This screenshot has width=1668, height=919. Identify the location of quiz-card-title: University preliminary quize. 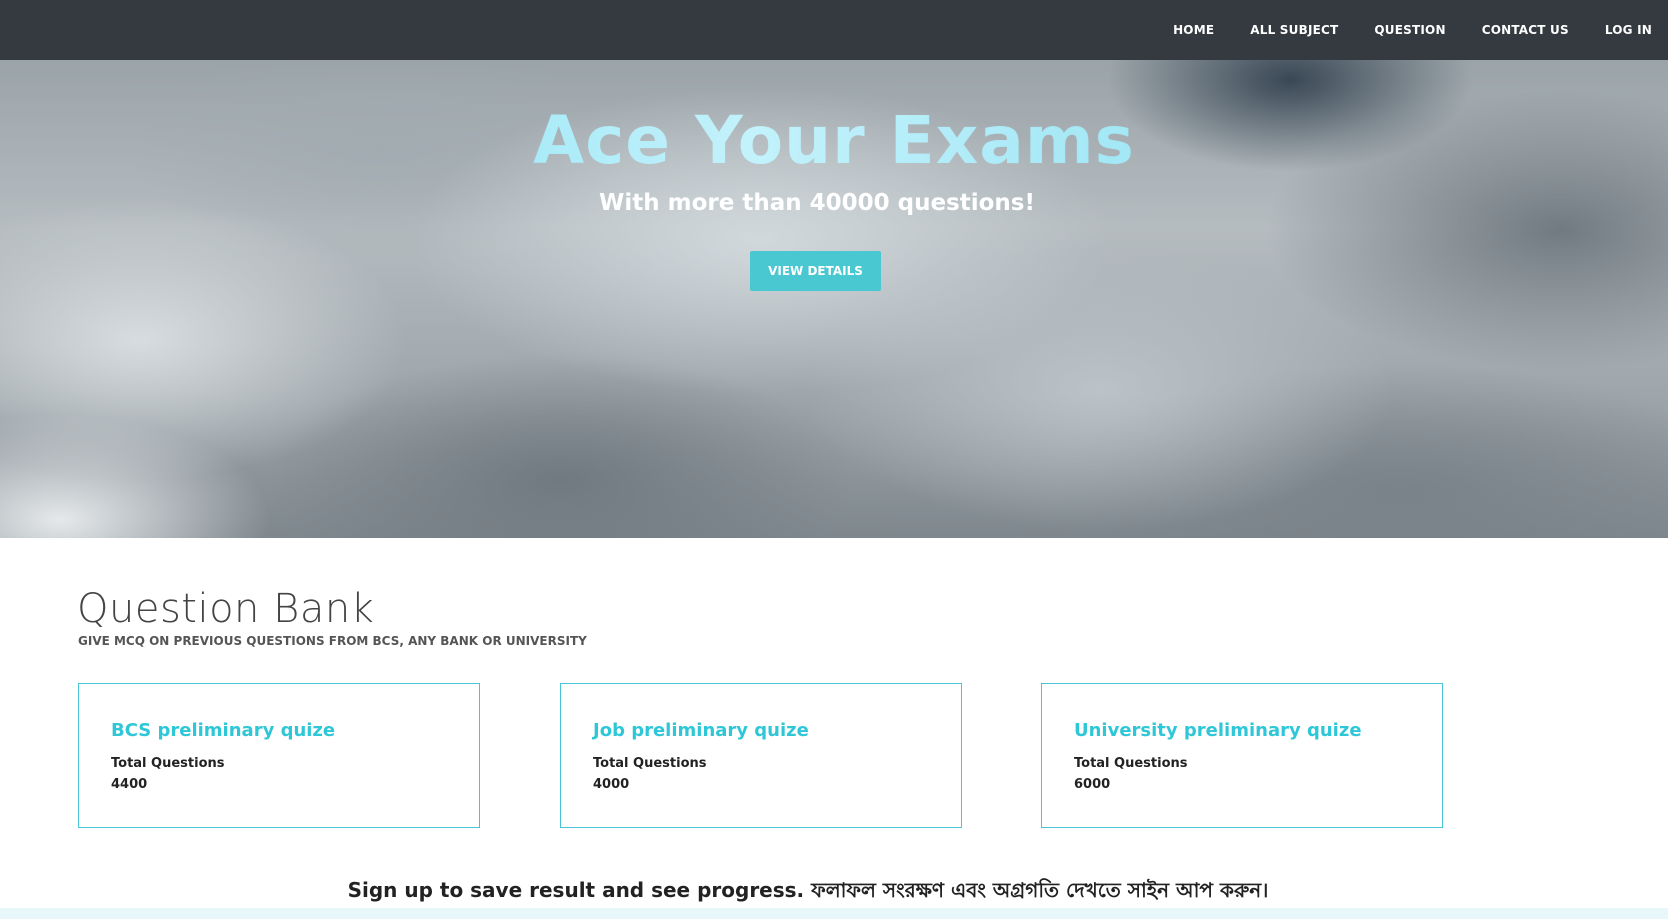
(1242, 730).